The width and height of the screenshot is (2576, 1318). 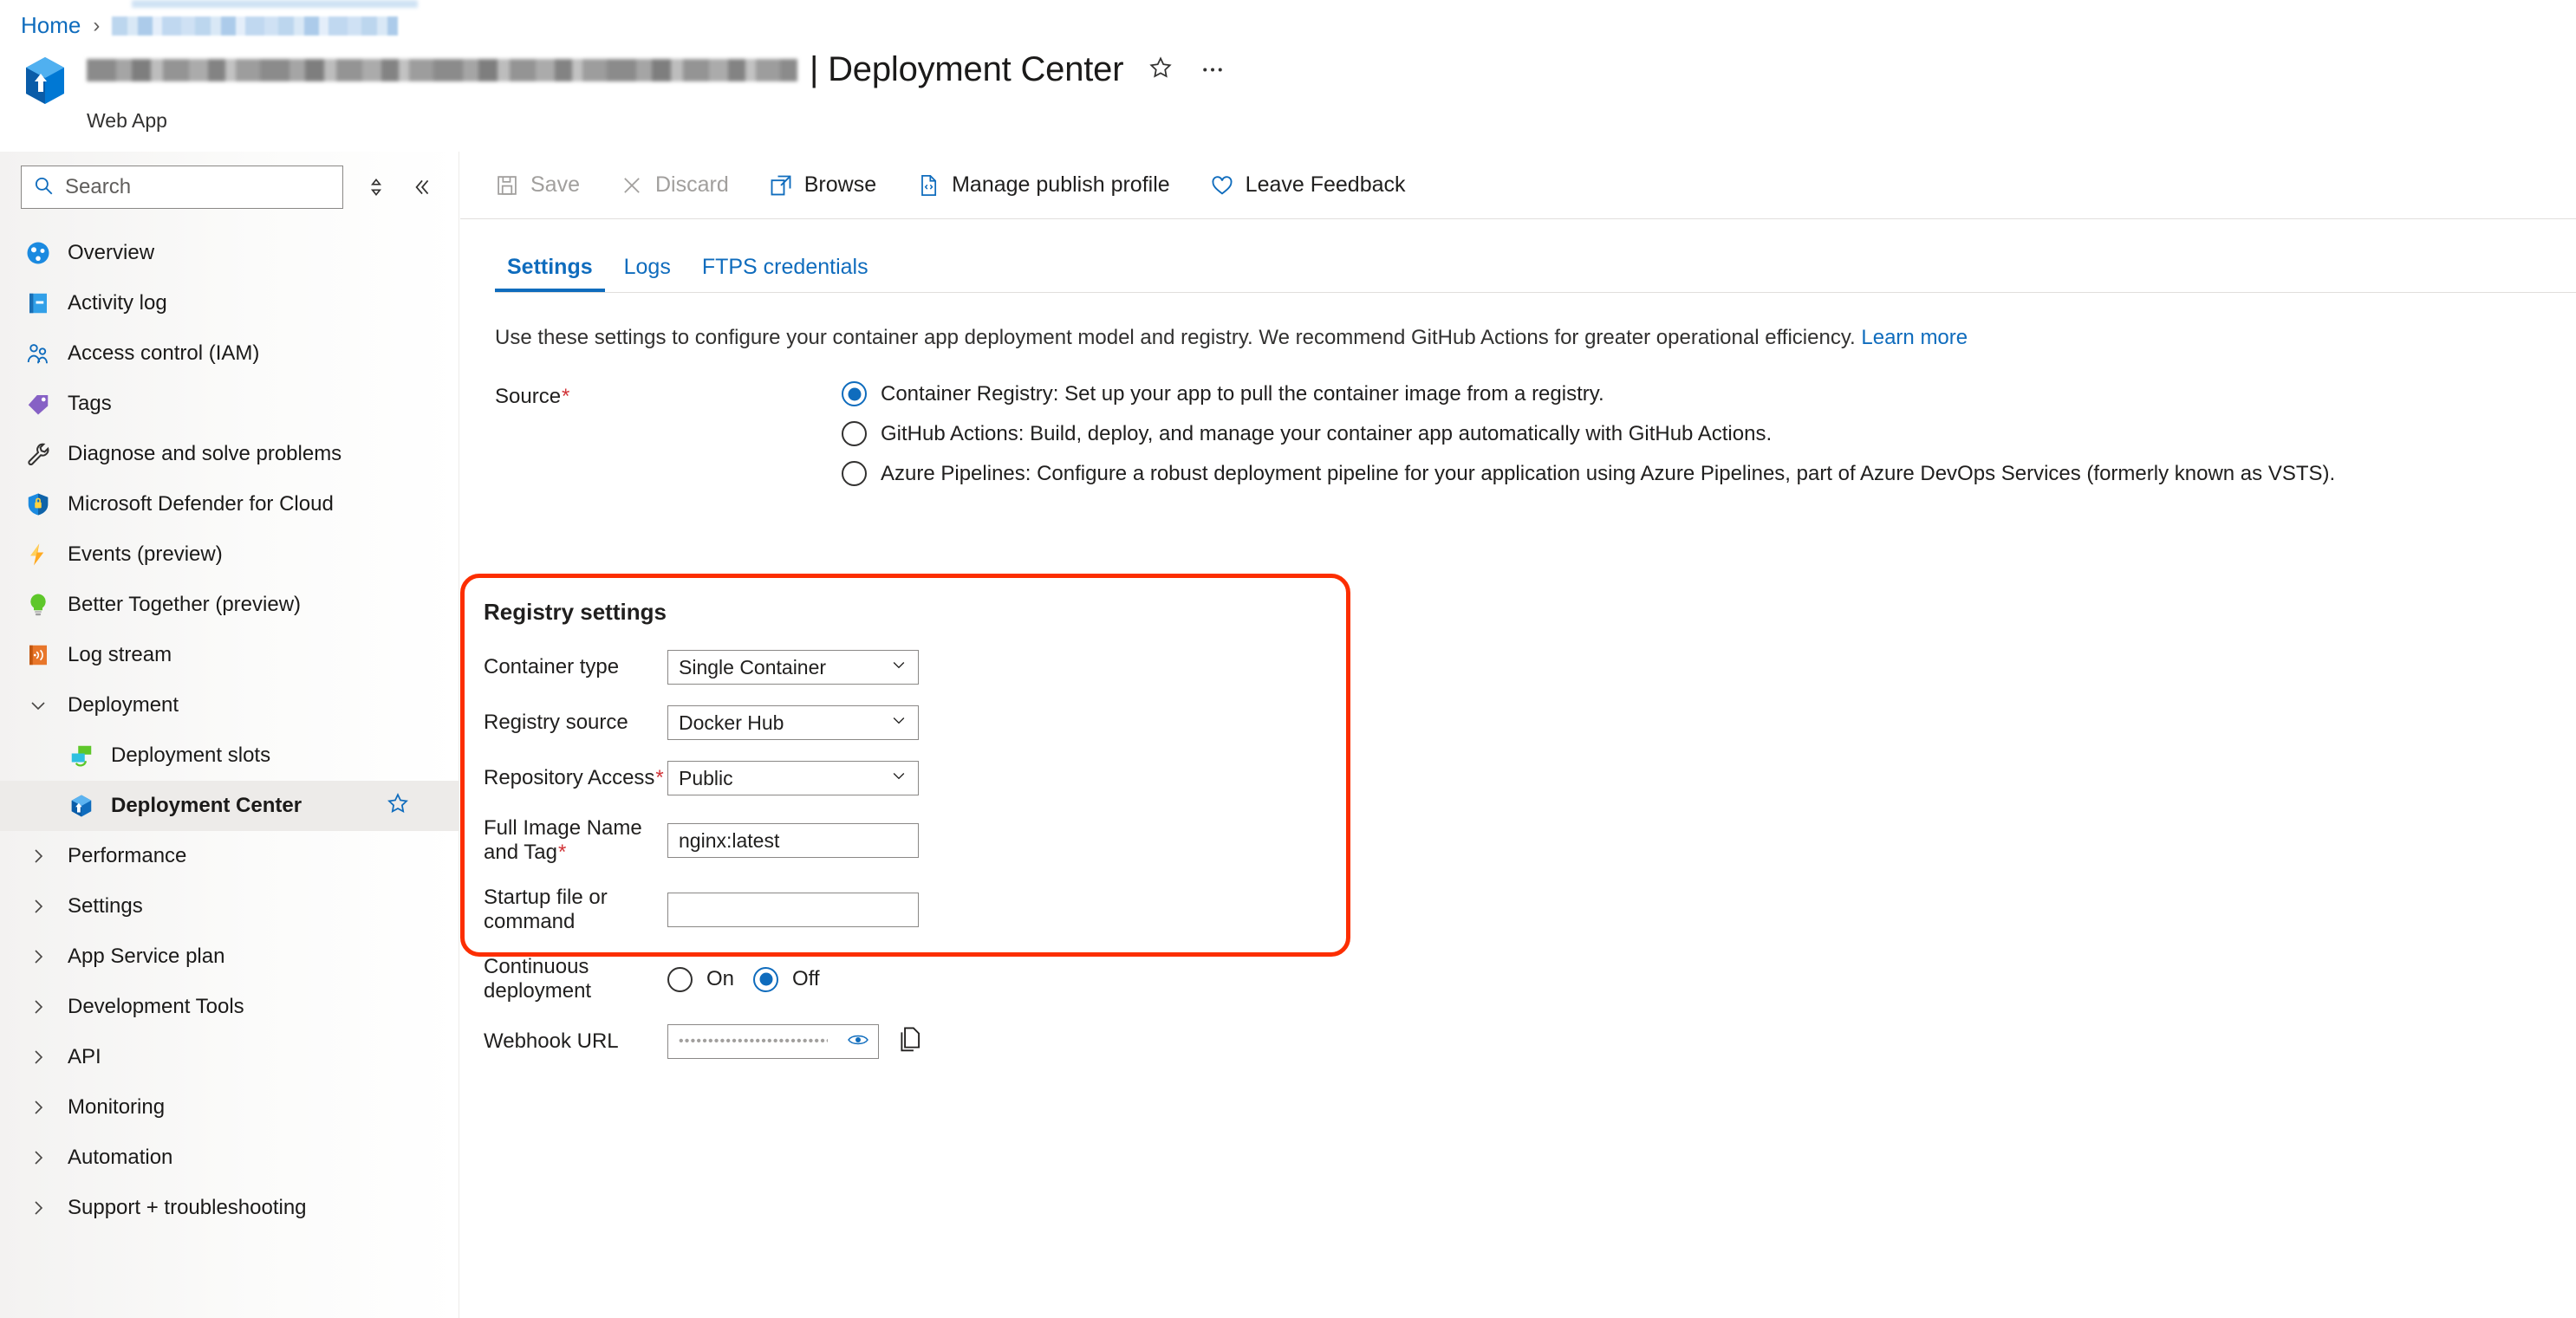 What do you see at coordinates (700, 979) in the screenshot?
I see `continuous-deployment-on: On` at bounding box center [700, 979].